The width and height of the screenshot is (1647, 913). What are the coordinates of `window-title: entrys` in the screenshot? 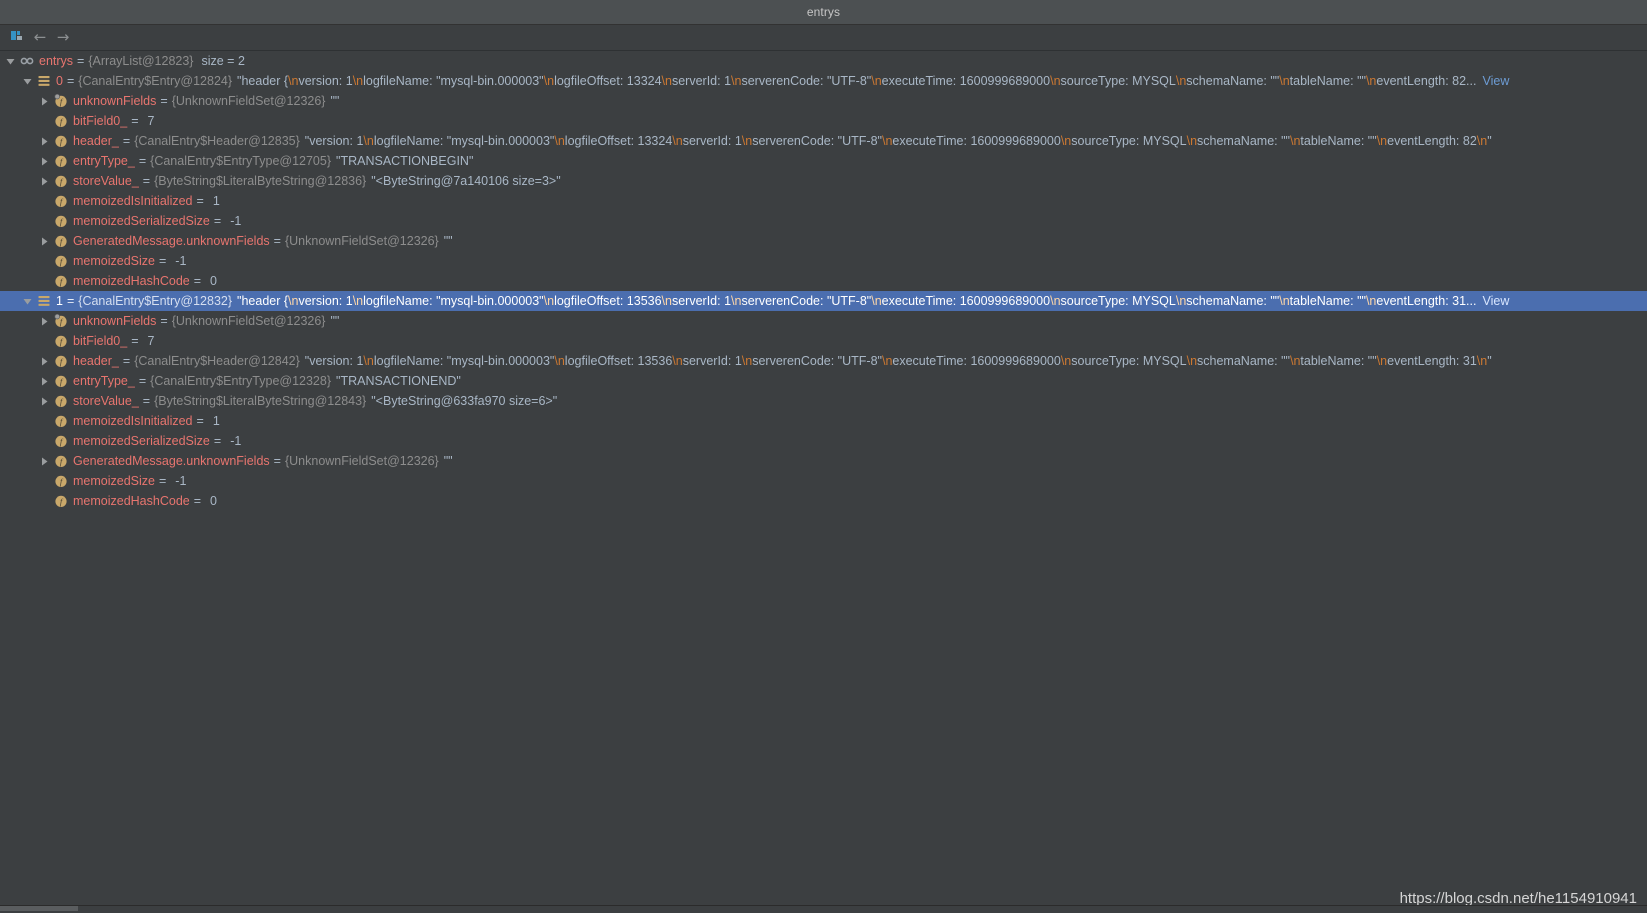 It's located at (823, 12).